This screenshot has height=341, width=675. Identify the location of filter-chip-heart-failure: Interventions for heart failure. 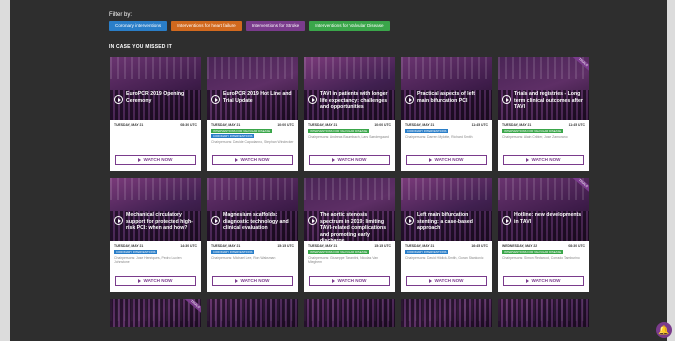
(206, 26).